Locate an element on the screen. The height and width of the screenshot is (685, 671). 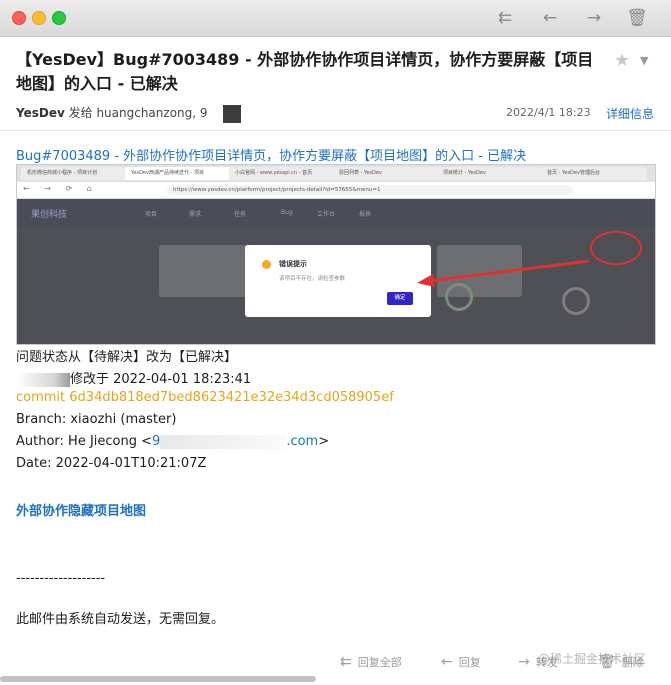
modified-time: 修改于 2022-04-01 18:23:41 is located at coordinates (161, 379).